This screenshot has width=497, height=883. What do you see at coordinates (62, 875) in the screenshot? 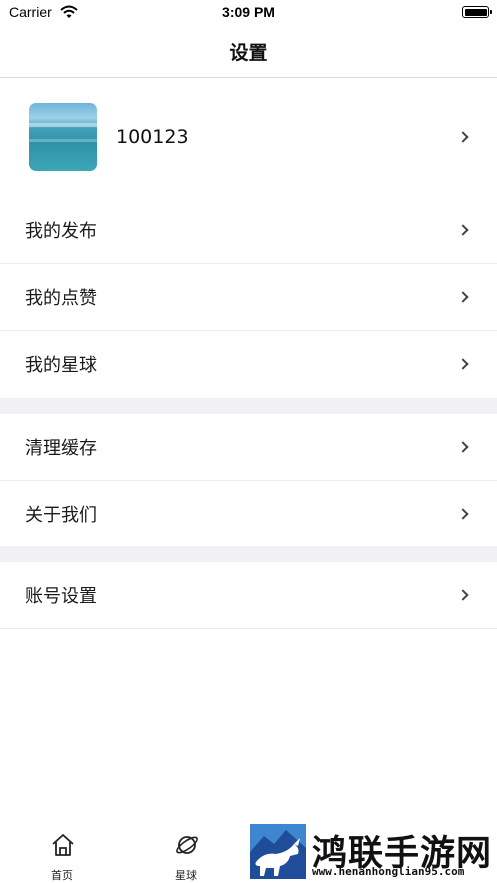
I see `tab-label: 首页` at bounding box center [62, 875].